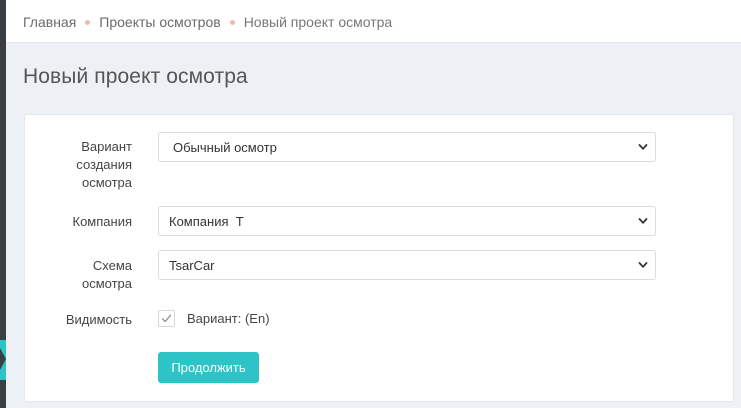 The height and width of the screenshot is (408, 741). Describe the element at coordinates (78, 275) in the screenshot. I see `scheme-label: Схема осмотра` at that location.